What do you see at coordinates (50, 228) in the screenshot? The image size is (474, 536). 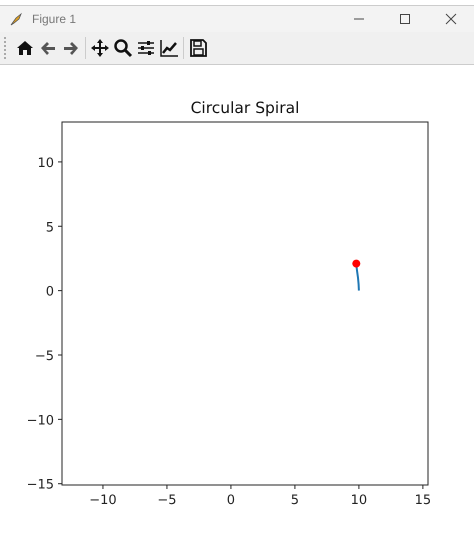 I see `y-tick-label: 5` at bounding box center [50, 228].